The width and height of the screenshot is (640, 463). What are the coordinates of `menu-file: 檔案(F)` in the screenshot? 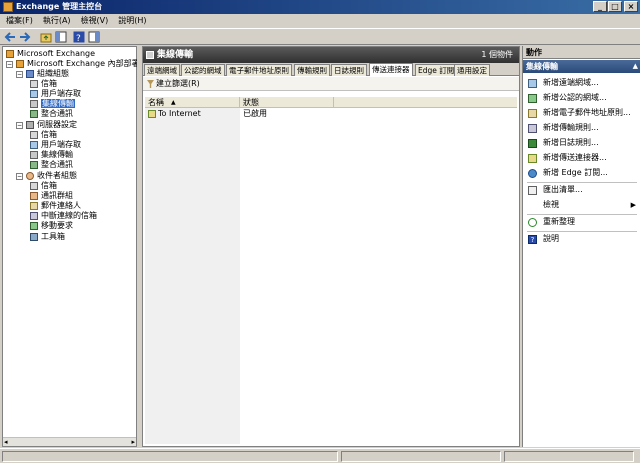 It's located at (19, 21).